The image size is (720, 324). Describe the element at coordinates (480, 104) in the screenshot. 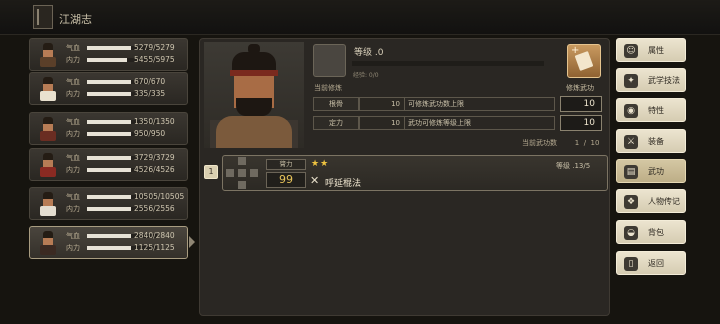

I see `attribute-description: 可修炼武功数上限` at that location.